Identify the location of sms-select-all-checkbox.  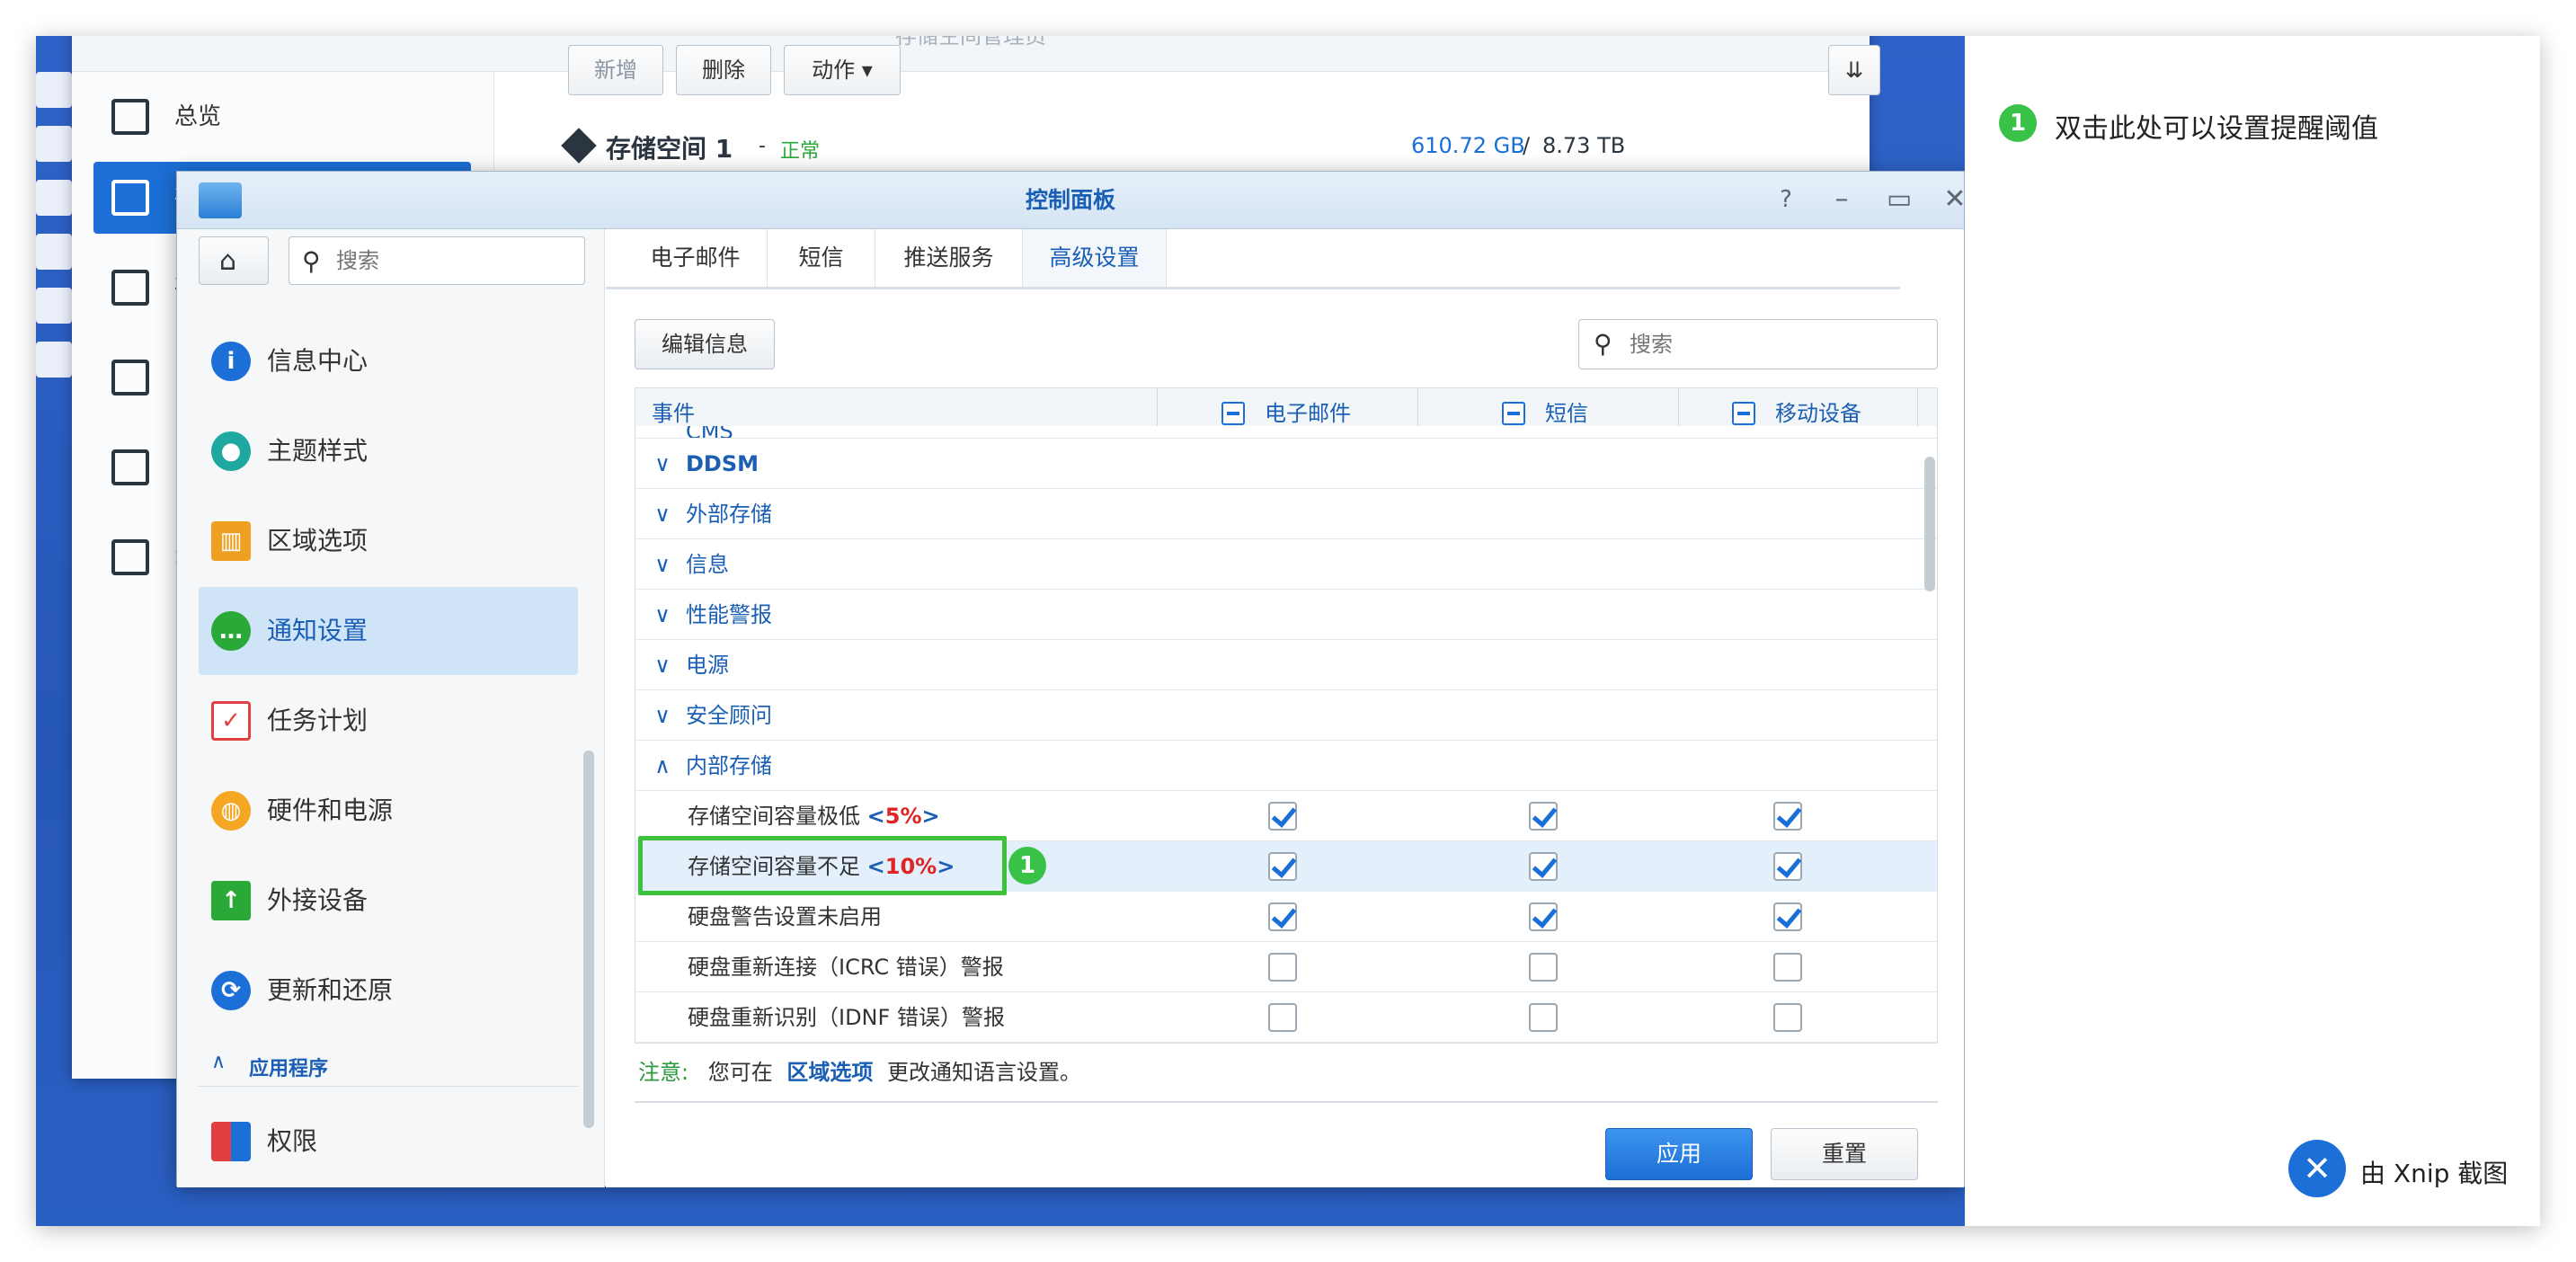
(1513, 413).